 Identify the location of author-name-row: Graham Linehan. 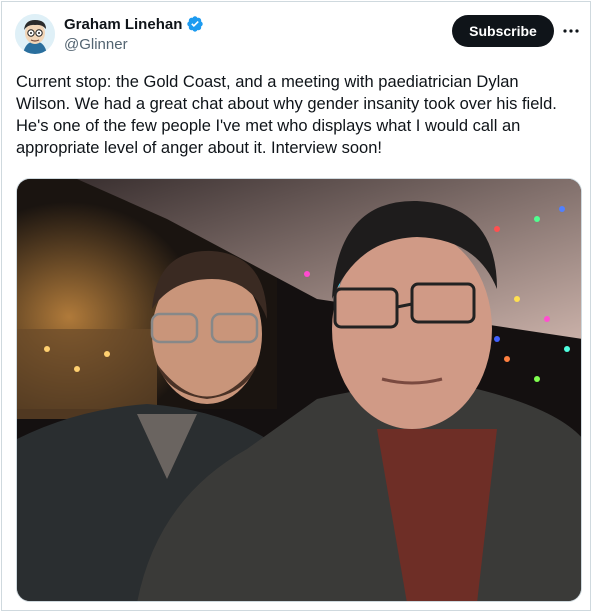
(134, 24).